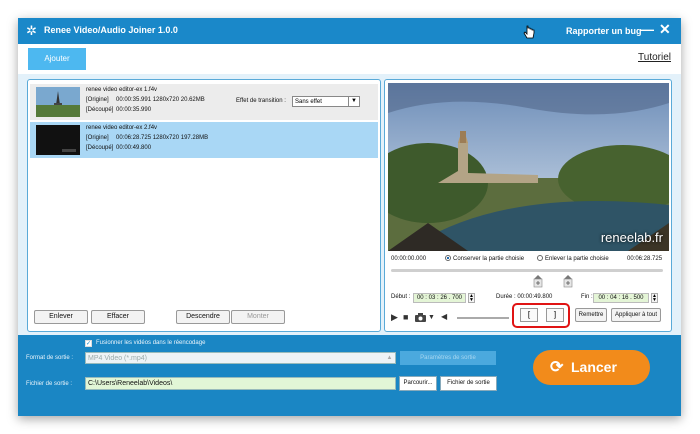  I want to click on refresh-icon: ⟳, so click(557, 367).